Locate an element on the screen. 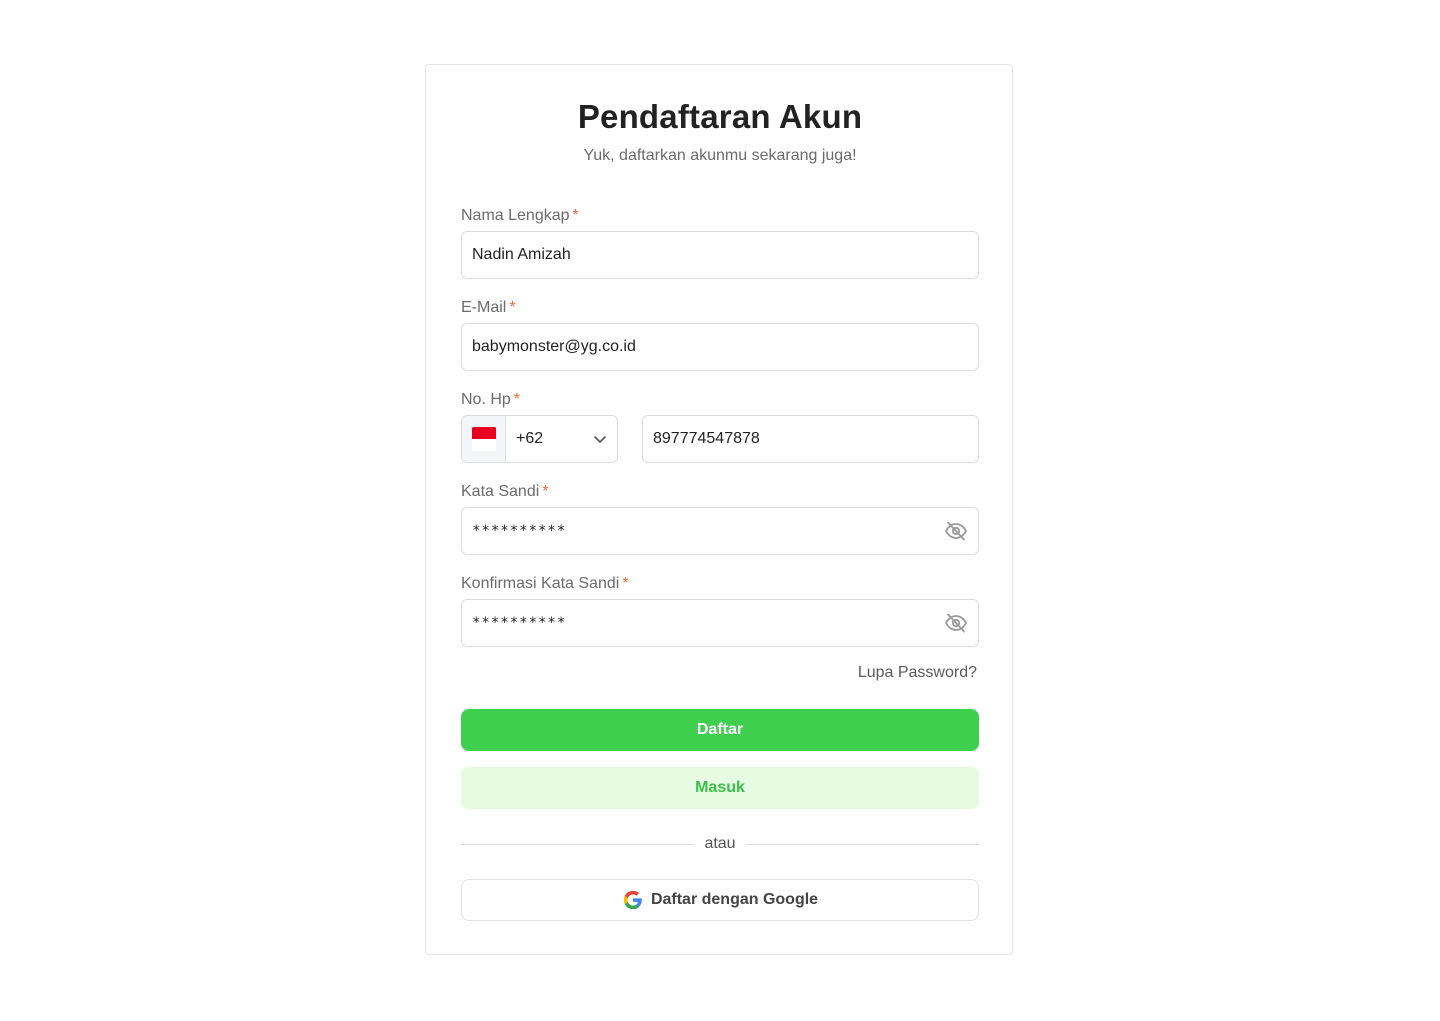  country-code-value: +62 is located at coordinates (530, 438).